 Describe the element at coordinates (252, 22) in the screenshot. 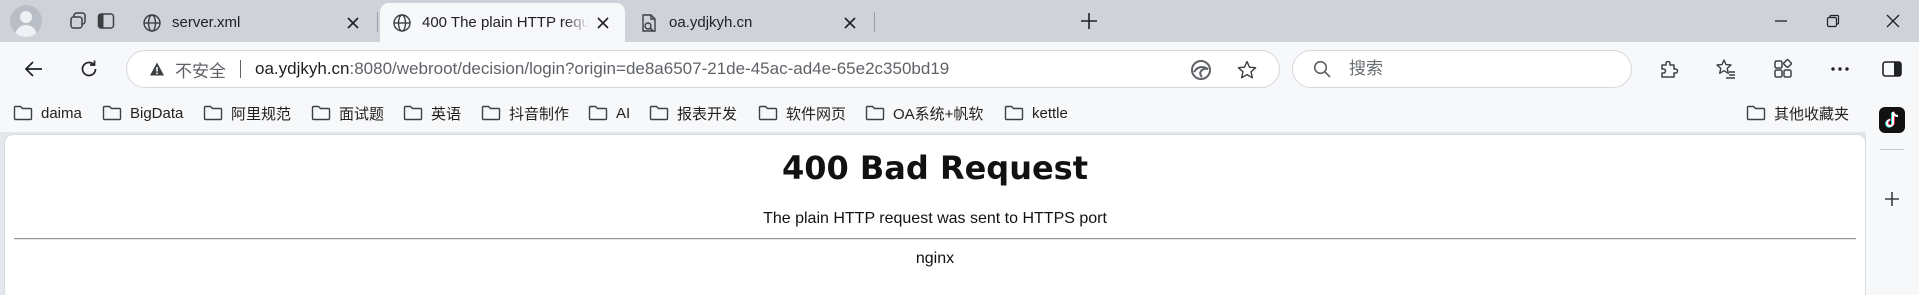

I see `tab-server-xml: server.xml` at that location.